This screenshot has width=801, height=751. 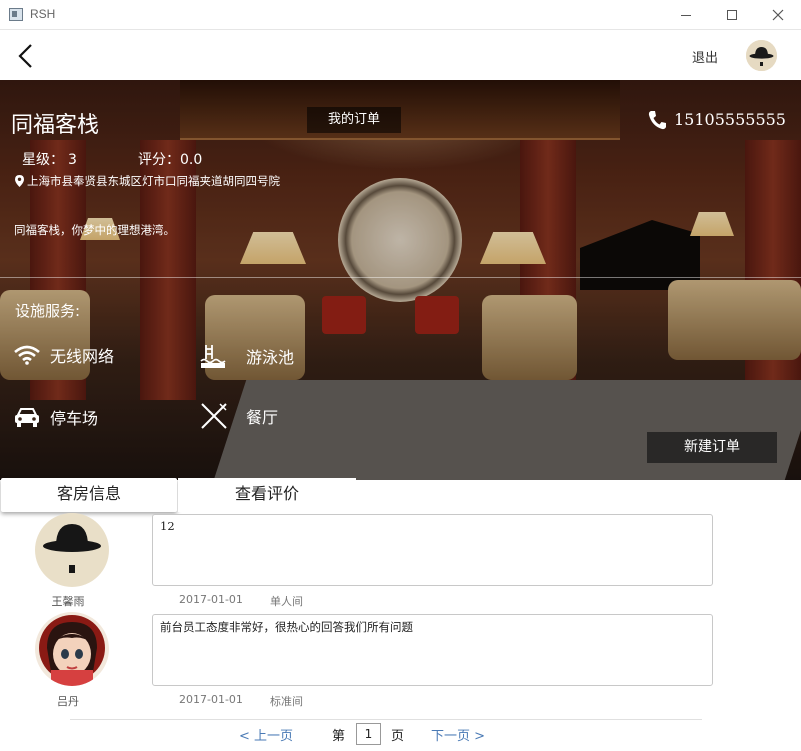 What do you see at coordinates (213, 356) in the screenshot?
I see `pool-icon` at bounding box center [213, 356].